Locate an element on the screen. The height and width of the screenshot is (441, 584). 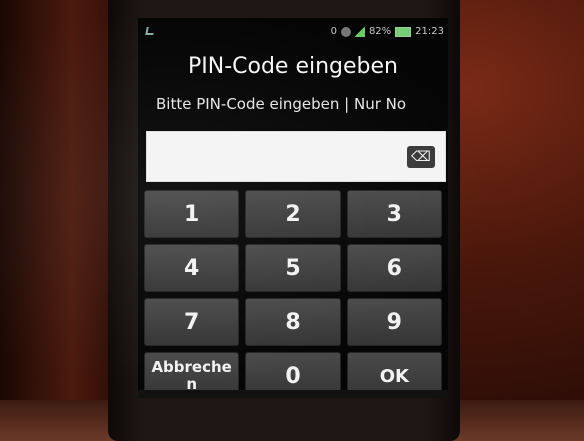
key-7: 7 is located at coordinates (192, 322).